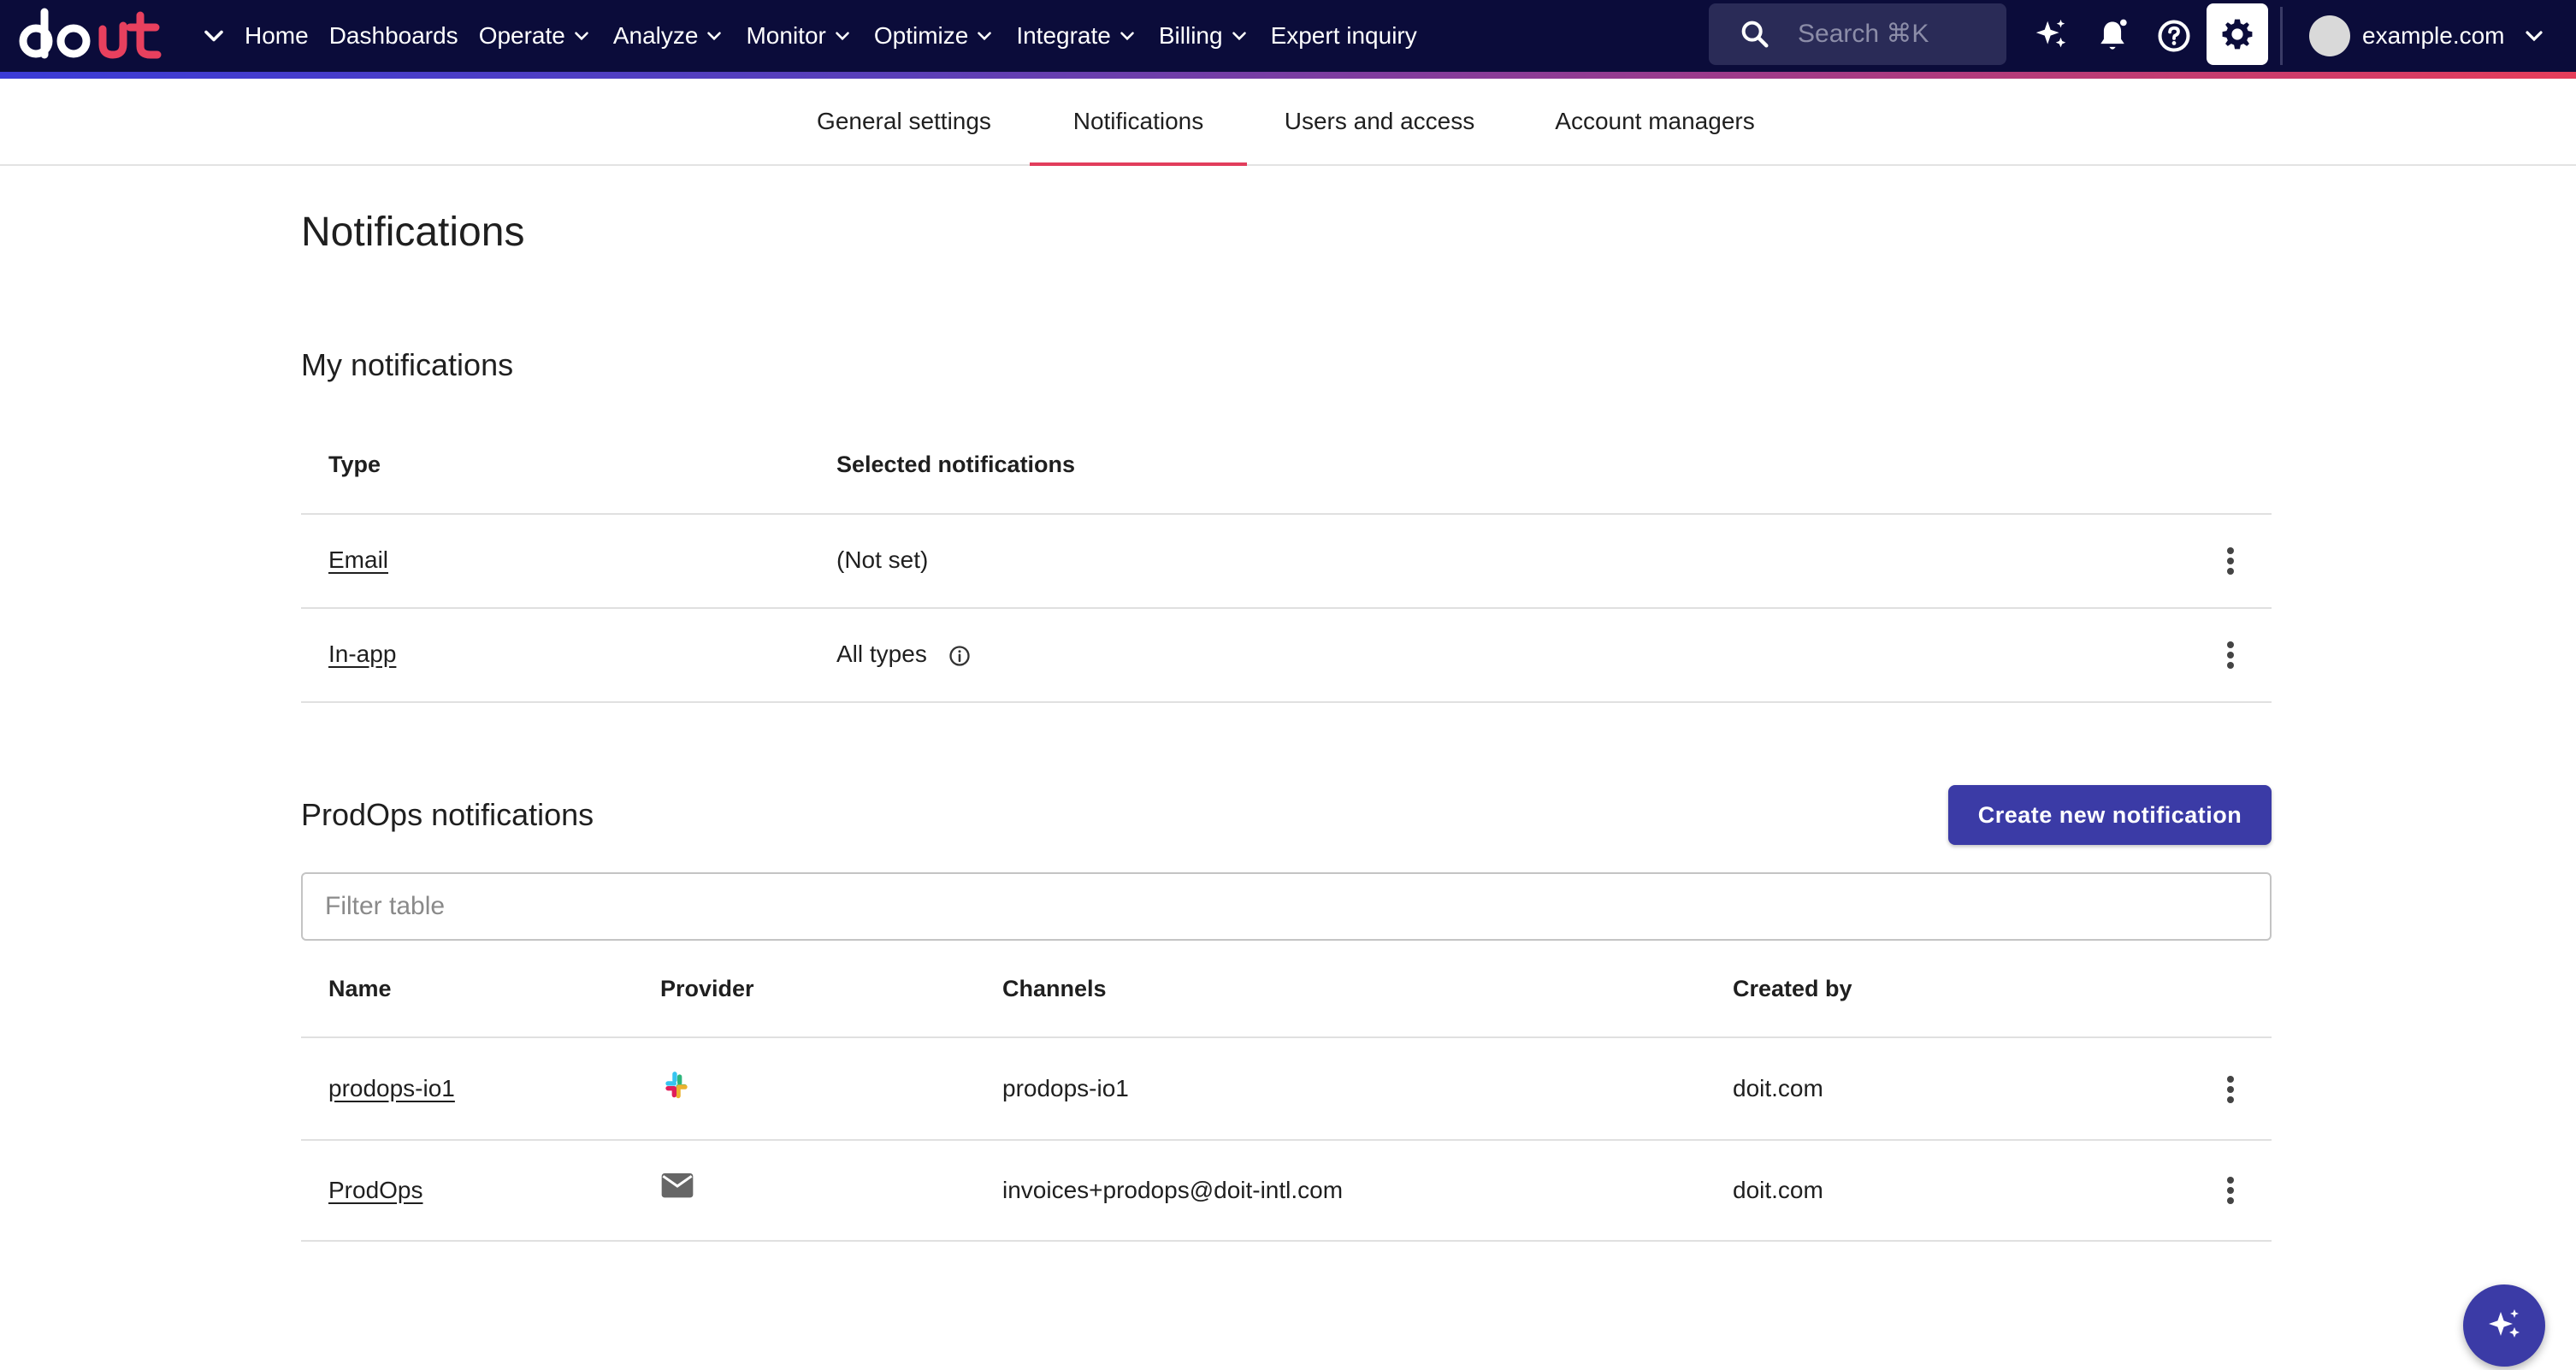  Describe the element at coordinates (91, 33) in the screenshot. I see `doit-logo` at that location.